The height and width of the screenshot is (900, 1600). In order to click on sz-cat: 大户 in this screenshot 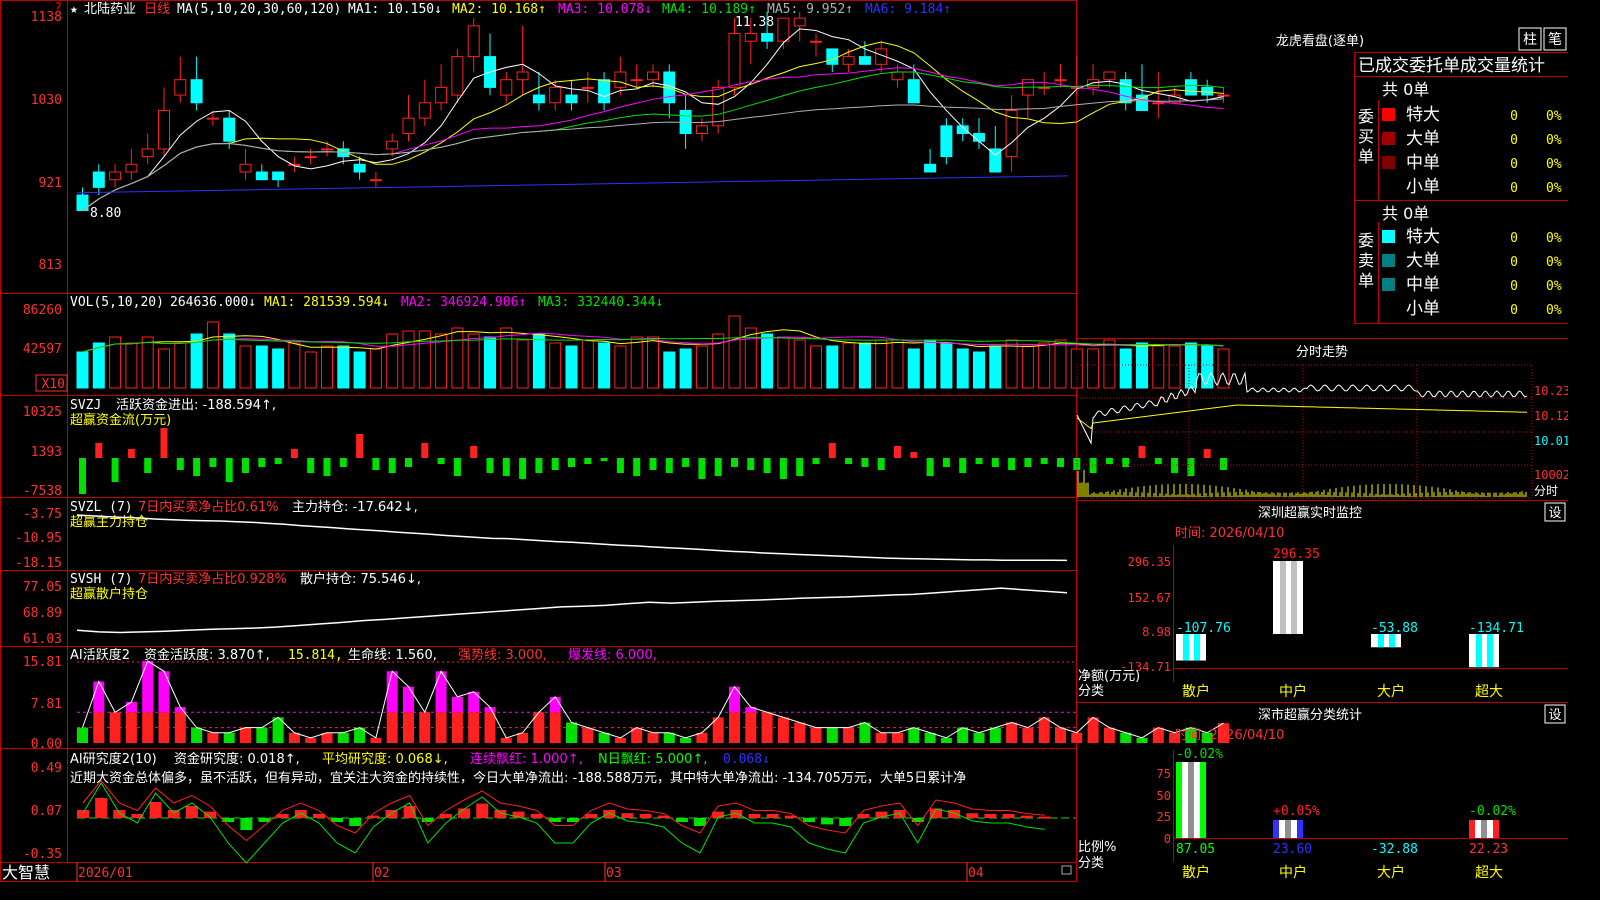, I will do `click(1391, 691)`.